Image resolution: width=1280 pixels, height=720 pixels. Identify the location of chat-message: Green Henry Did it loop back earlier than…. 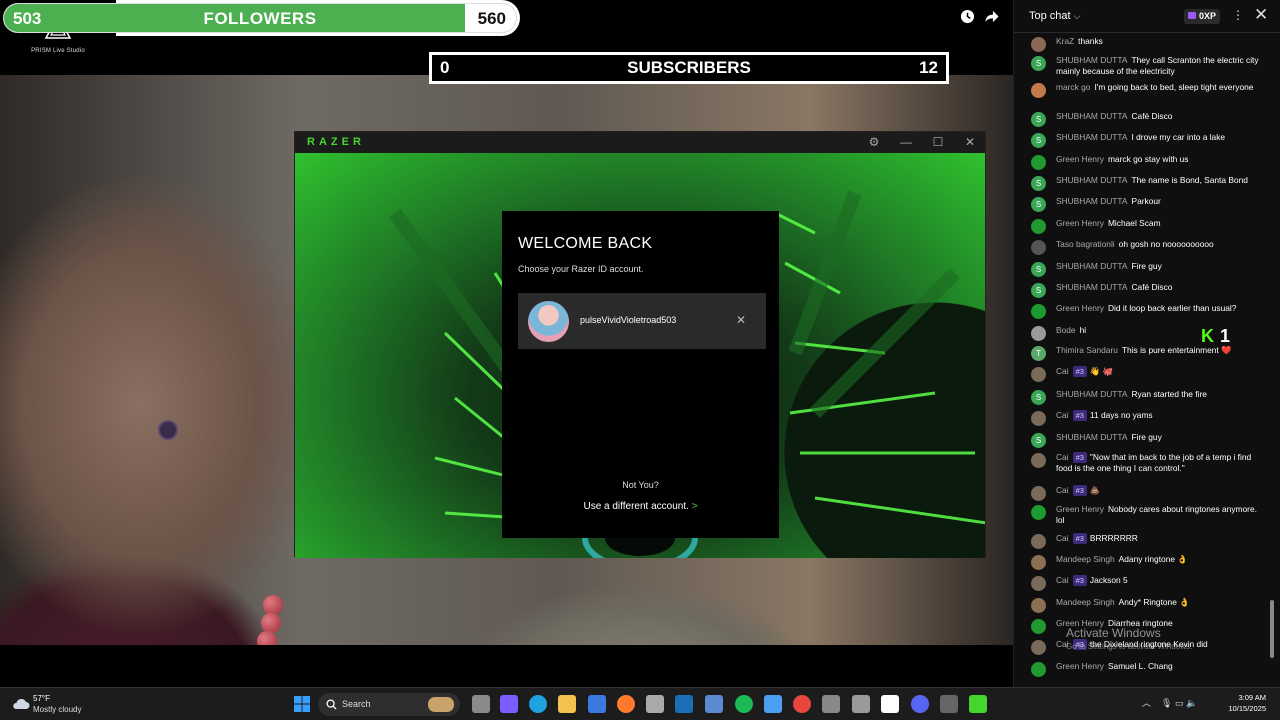
(1143, 311).